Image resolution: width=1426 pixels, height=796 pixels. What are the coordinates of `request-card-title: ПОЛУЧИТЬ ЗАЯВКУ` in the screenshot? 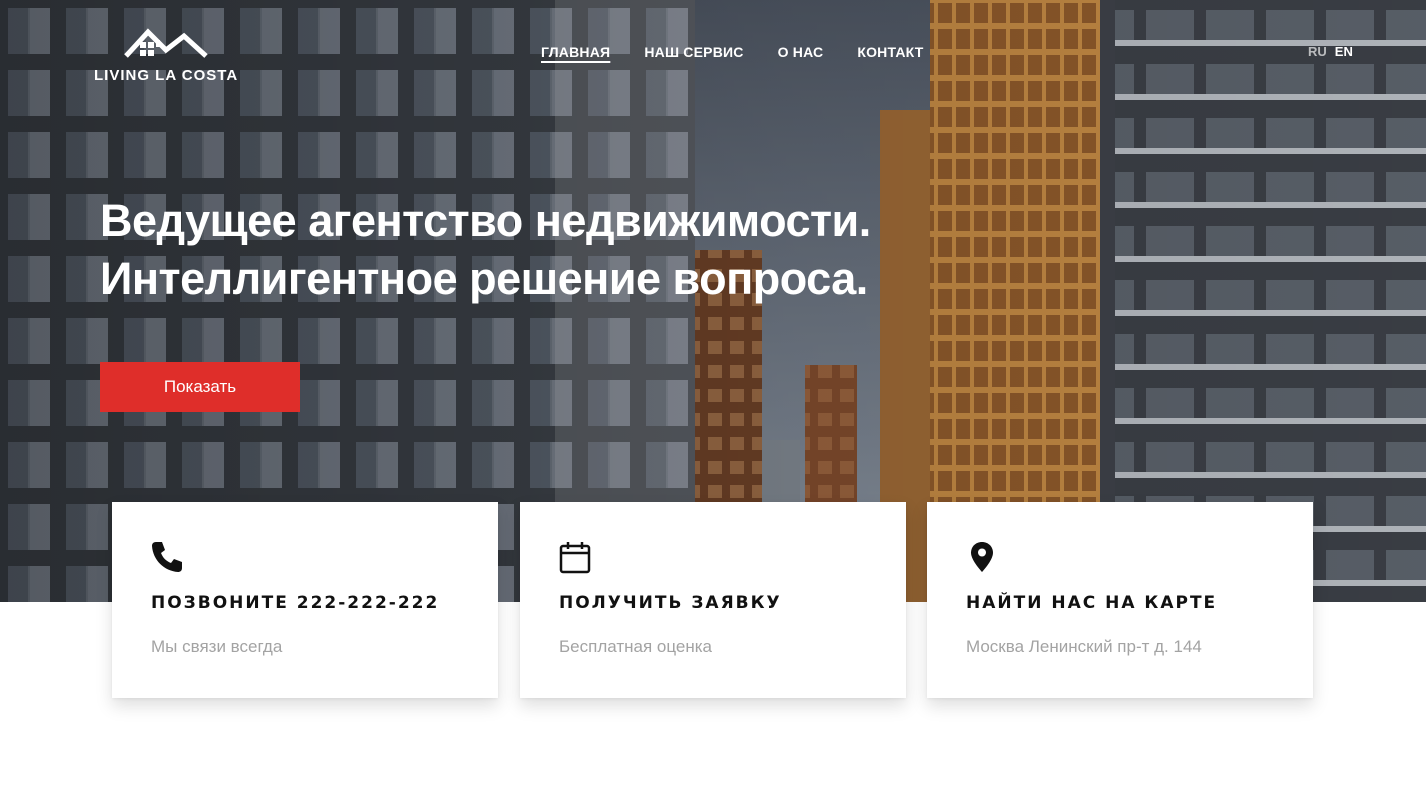 It's located at (670, 603).